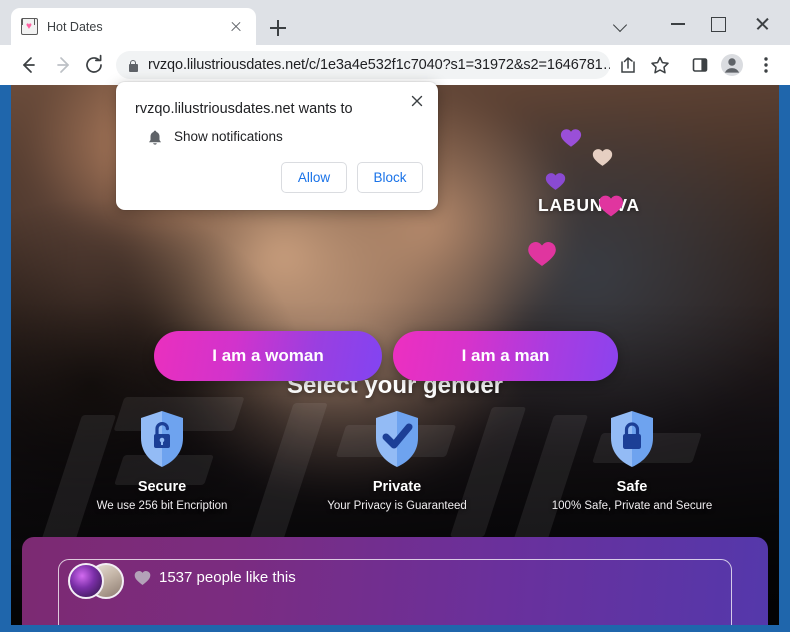  I want to click on profile-avatar-icon, so click(732, 65).